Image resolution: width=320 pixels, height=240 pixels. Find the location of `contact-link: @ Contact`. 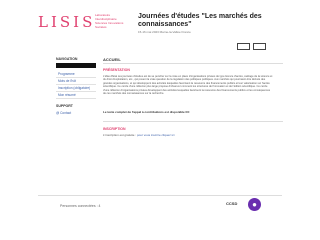

contact-link: @ Contact is located at coordinates (63, 113).